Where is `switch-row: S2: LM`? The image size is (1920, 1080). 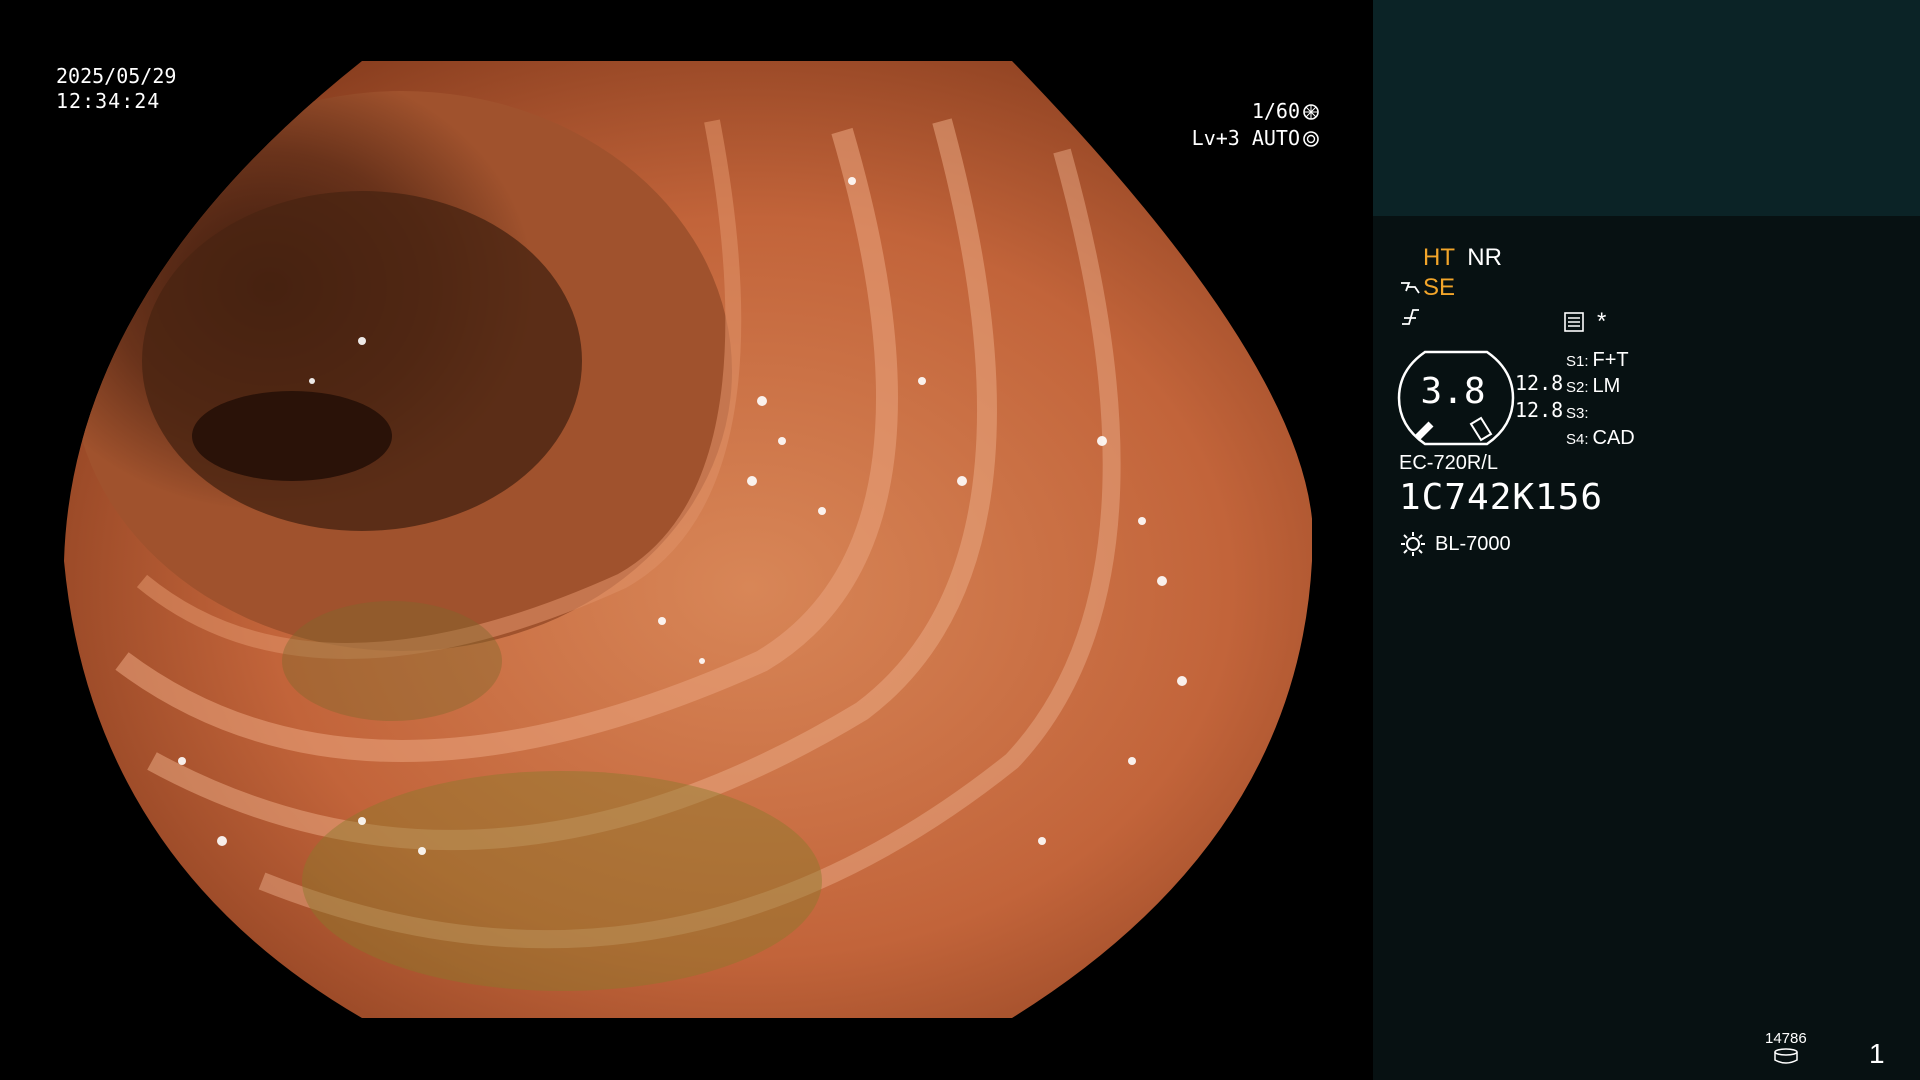 switch-row: S2: LM is located at coordinates (1600, 387).